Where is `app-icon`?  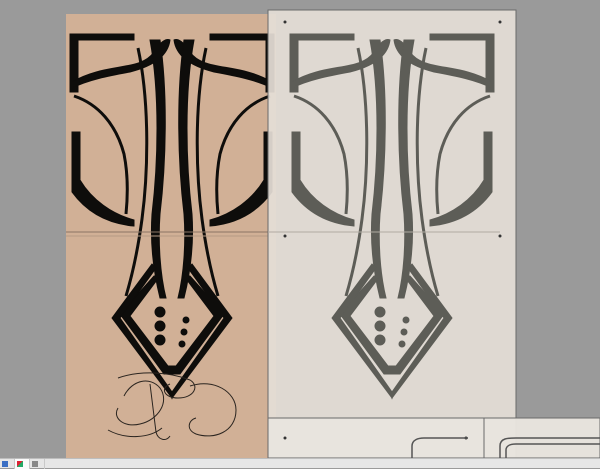 app-icon is located at coordinates (5, 463).